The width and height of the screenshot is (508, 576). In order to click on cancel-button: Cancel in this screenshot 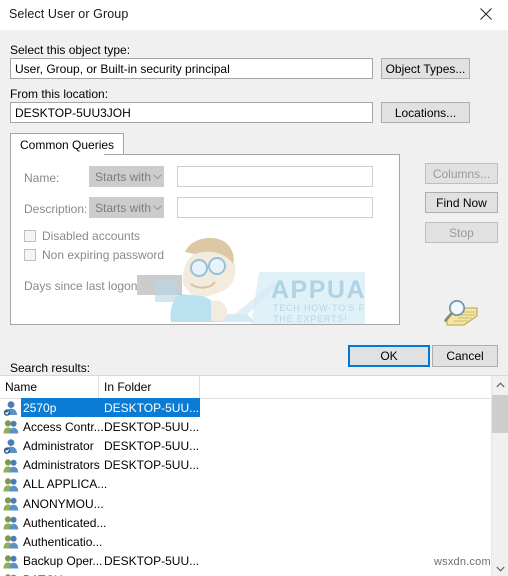, I will do `click(465, 356)`.